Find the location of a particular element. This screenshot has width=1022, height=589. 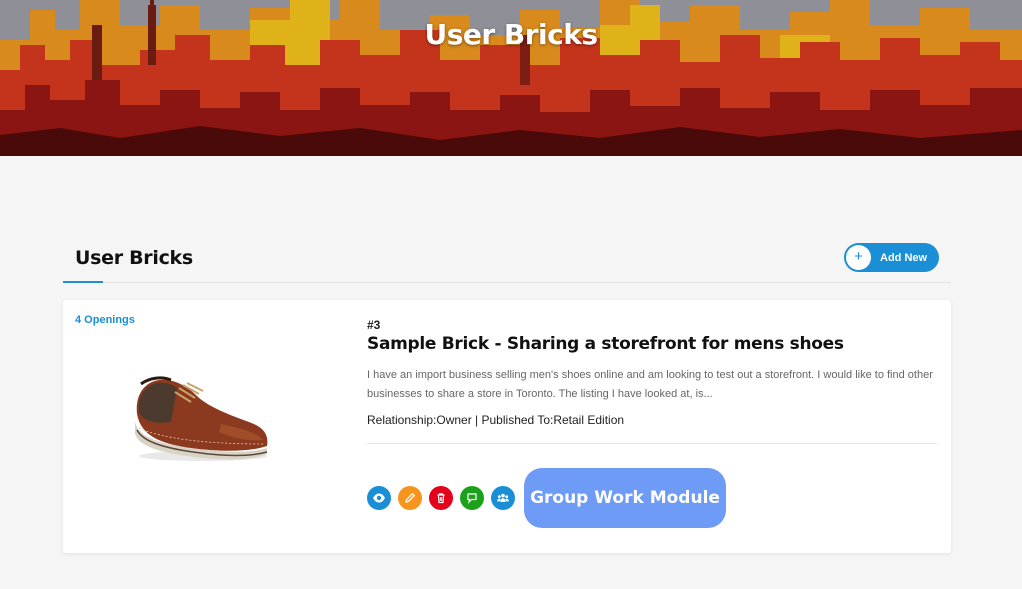

pencil-icon is located at coordinates (410, 497).